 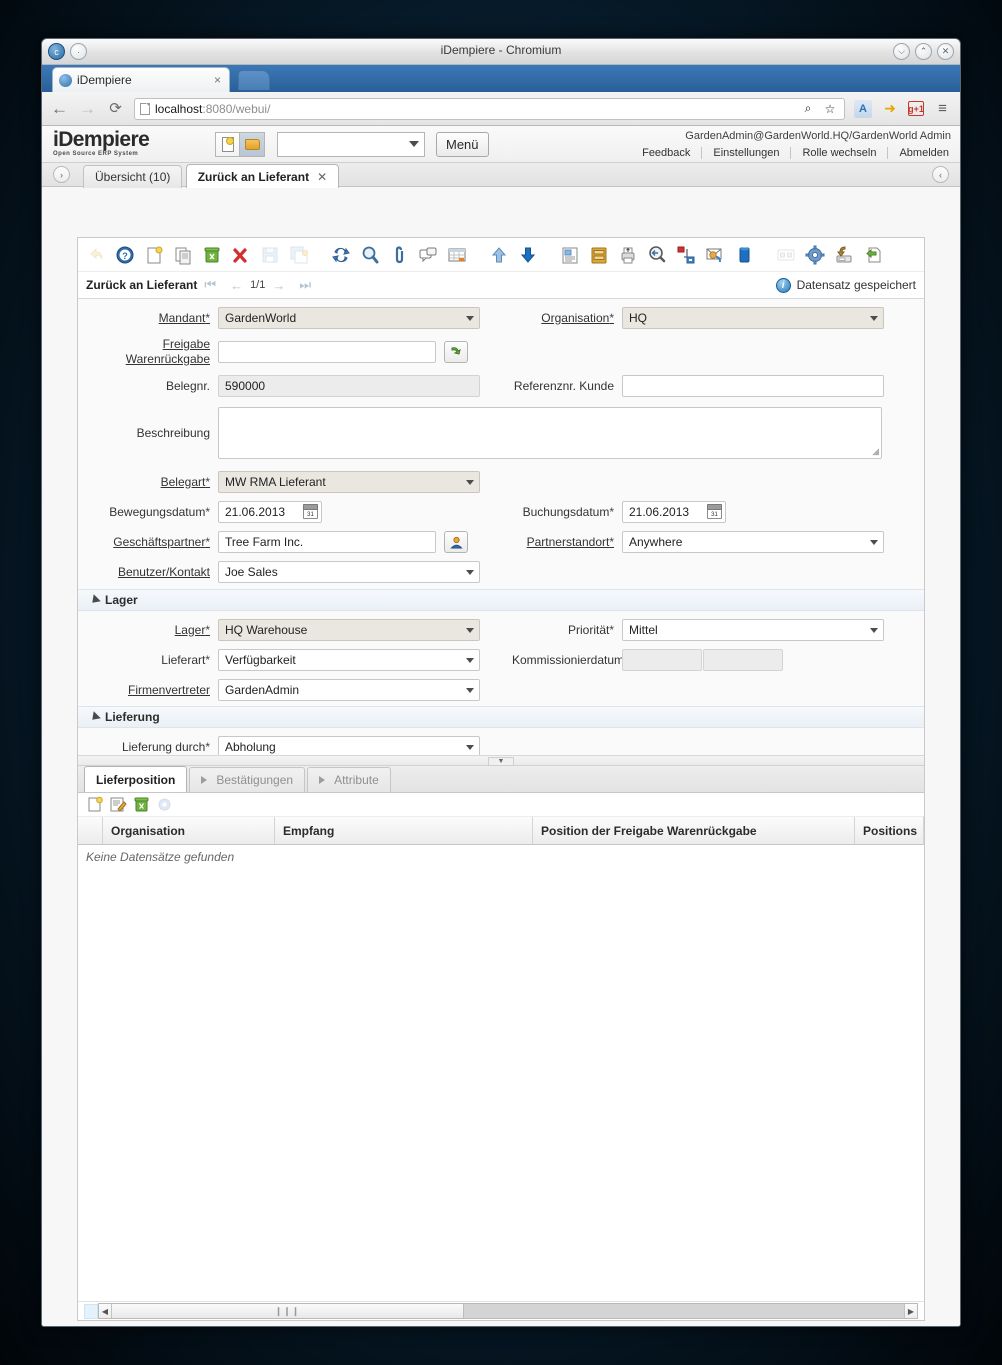 What do you see at coordinates (96, 255) in the screenshot?
I see `undo-icon` at bounding box center [96, 255].